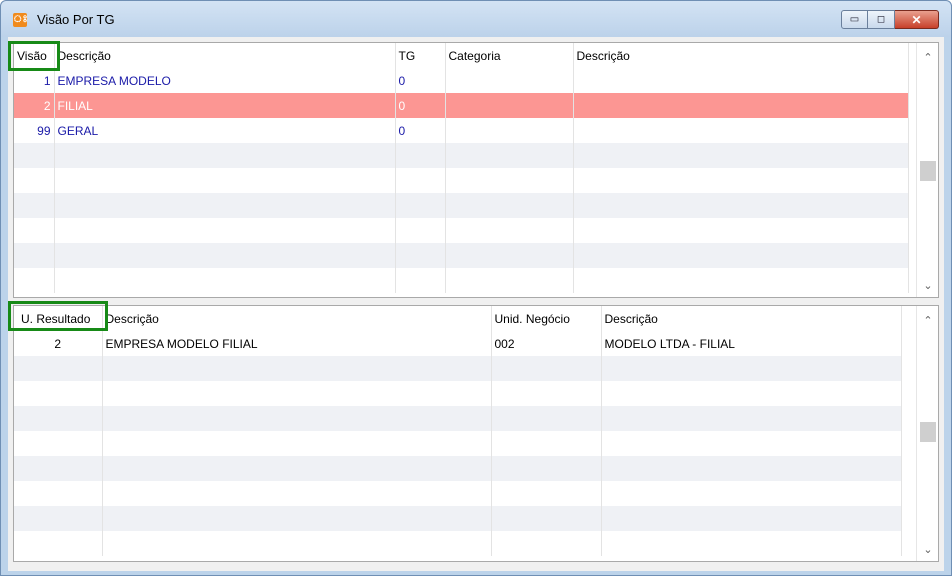  I want to click on visao-header-row: Visão Descrição TG Categoria Descrição, so click(461, 55).